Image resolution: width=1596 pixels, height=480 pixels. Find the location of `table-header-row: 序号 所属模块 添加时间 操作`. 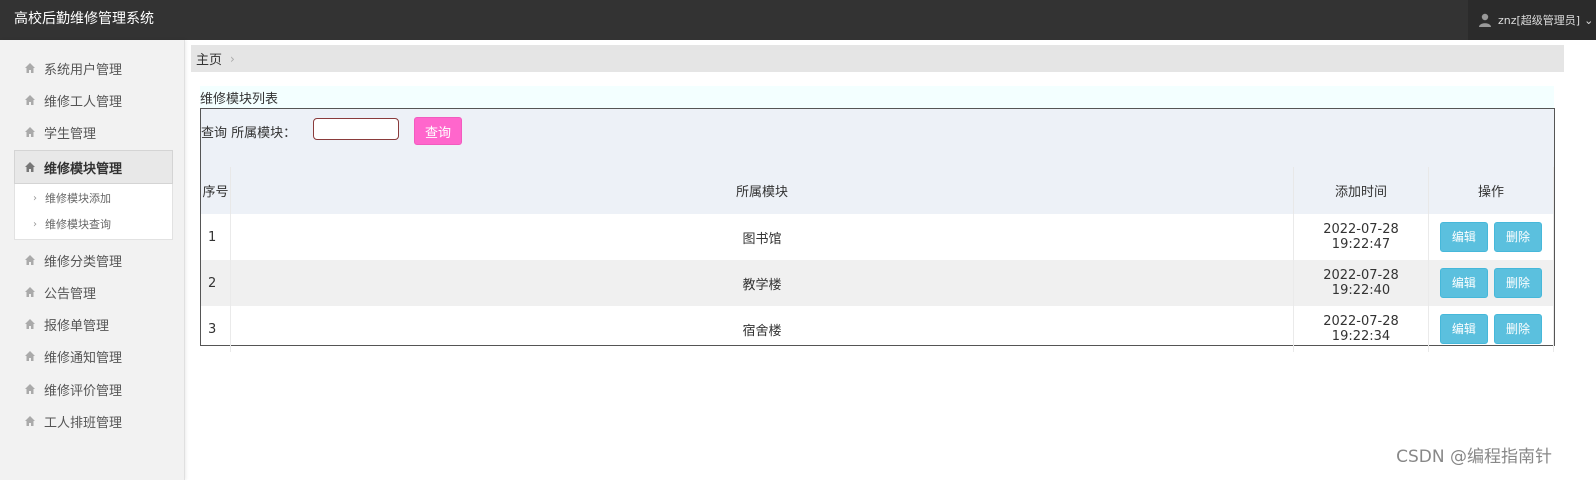

table-header-row: 序号 所属模块 添加时间 操作 is located at coordinates (877, 190).